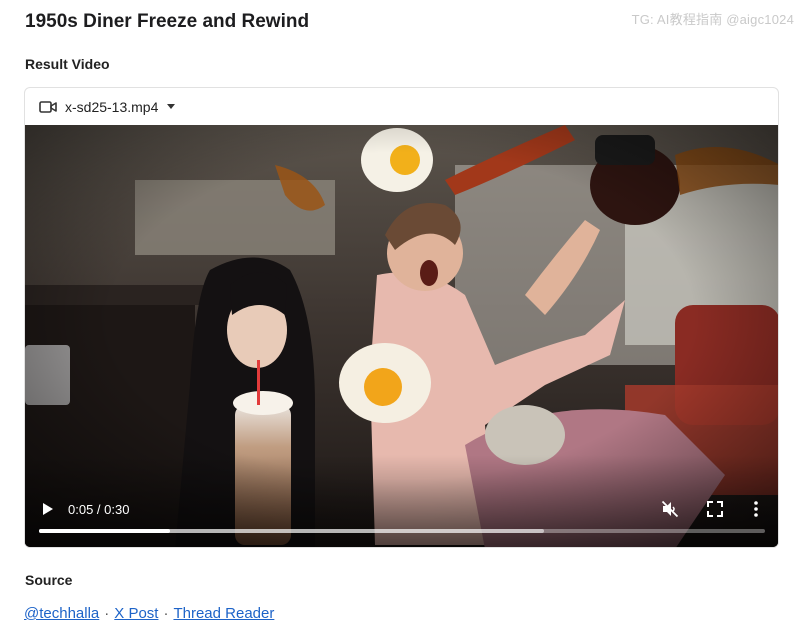 Image resolution: width=800 pixels, height=639 pixels. I want to click on progress-bar, so click(402, 531).